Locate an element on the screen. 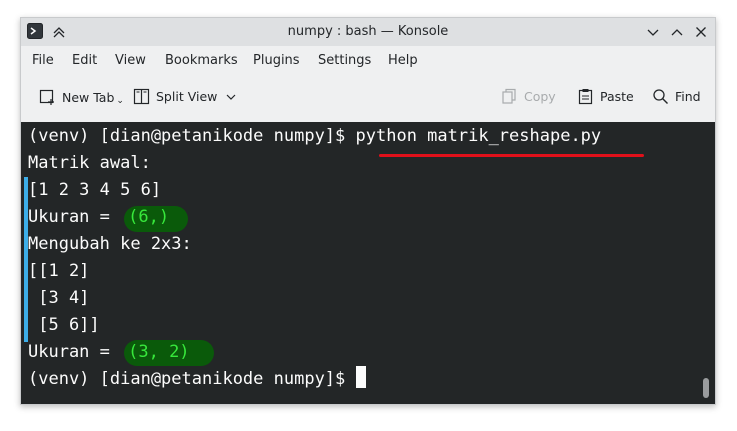  shape-value: (3, 2) is located at coordinates (159, 352).